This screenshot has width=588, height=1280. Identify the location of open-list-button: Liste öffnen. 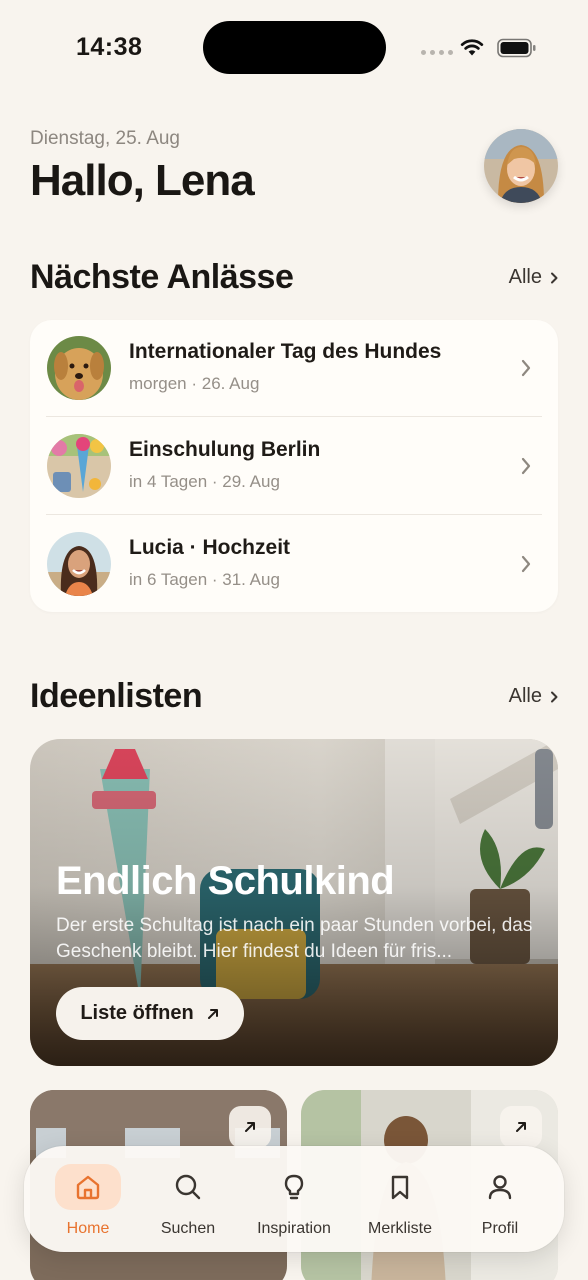
(150, 1013).